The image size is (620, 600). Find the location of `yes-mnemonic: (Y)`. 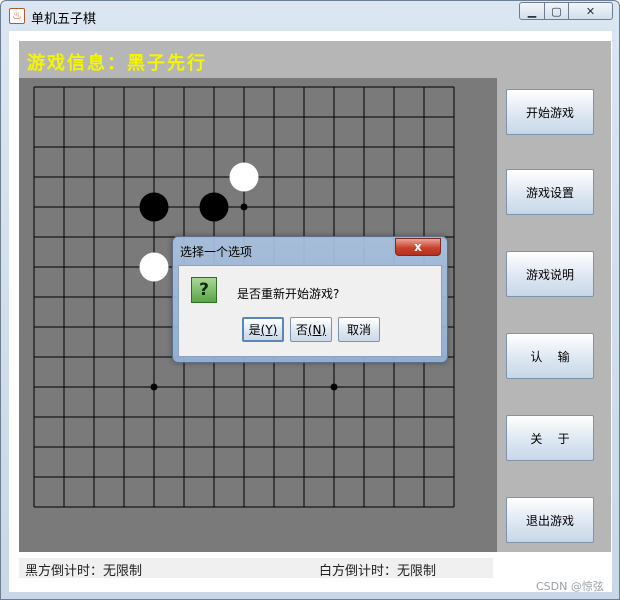

yes-mnemonic: (Y) is located at coordinates (269, 329).